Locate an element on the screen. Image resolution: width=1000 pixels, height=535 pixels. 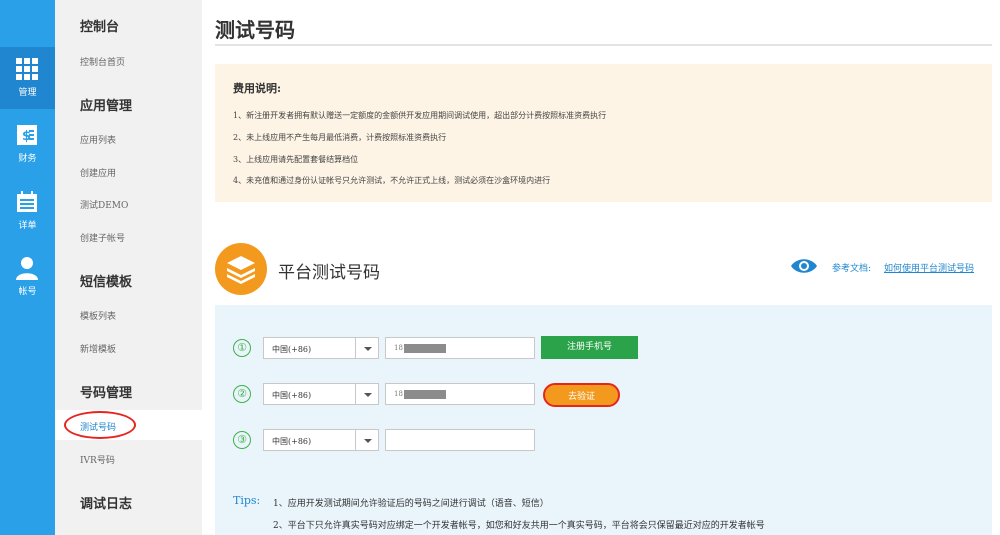
notice-line: 2、未上线应用不产生每月最低消费，计费按照标准资费执行 is located at coordinates (340, 137).